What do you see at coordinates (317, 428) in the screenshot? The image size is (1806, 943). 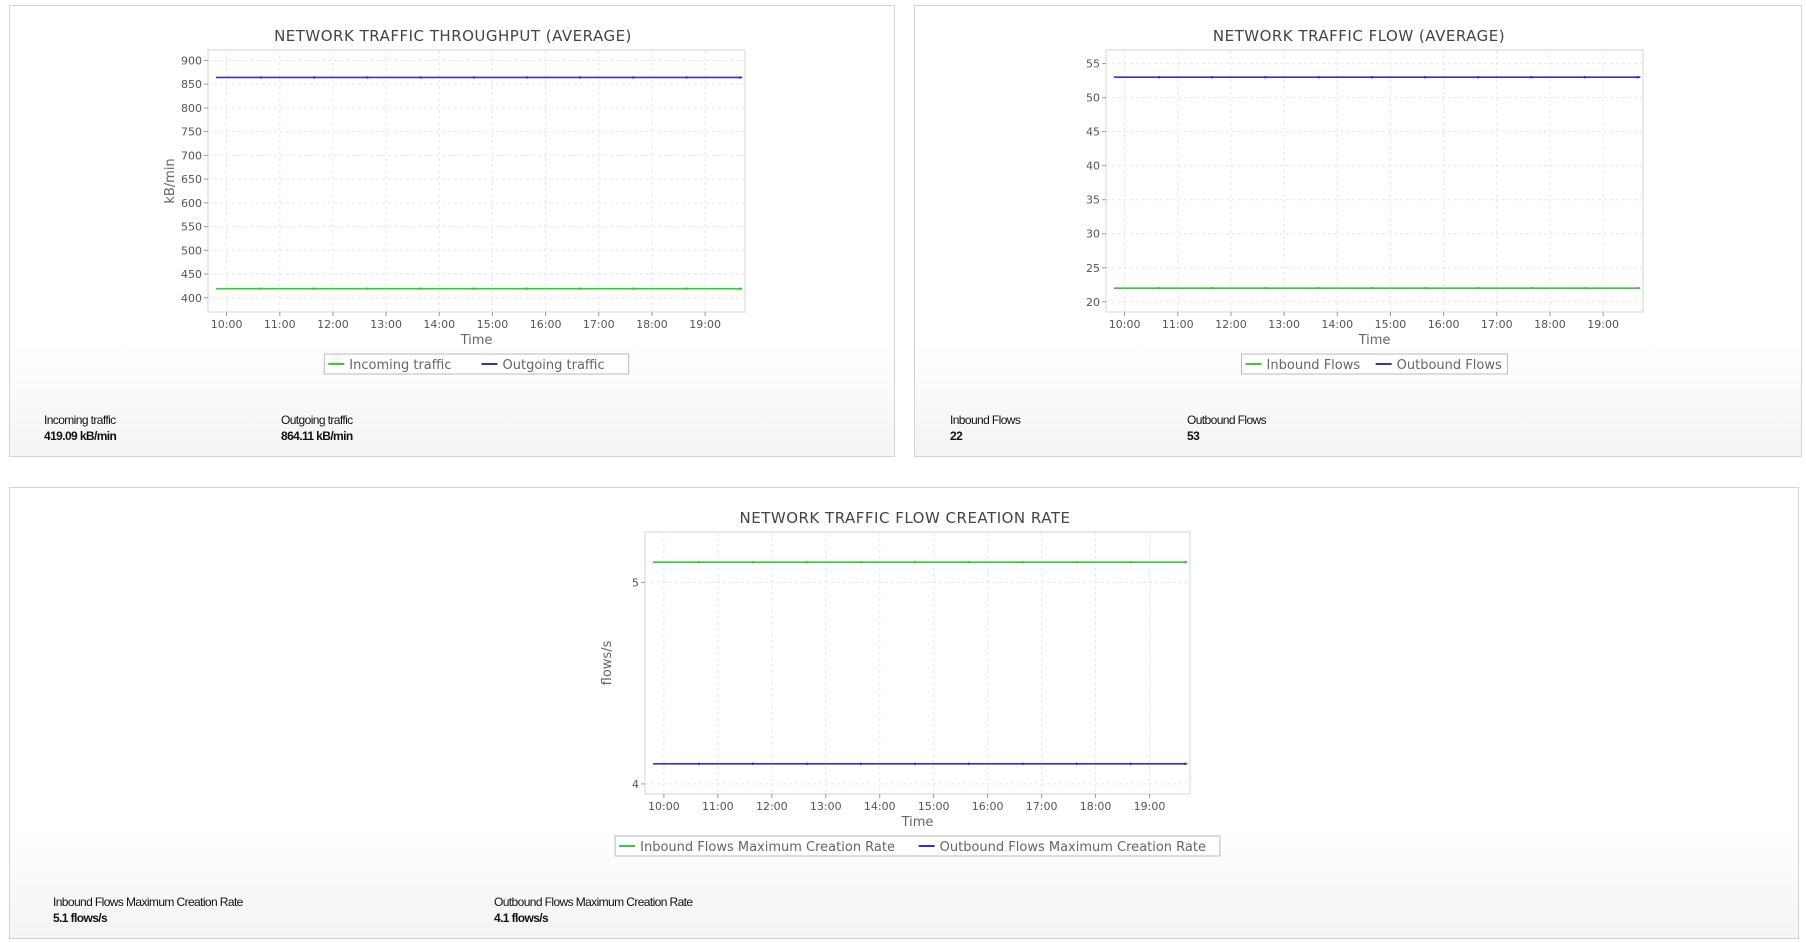 I see `stat-outgoing-traffic: Outgoing traffic 864.11 kB/min` at bounding box center [317, 428].